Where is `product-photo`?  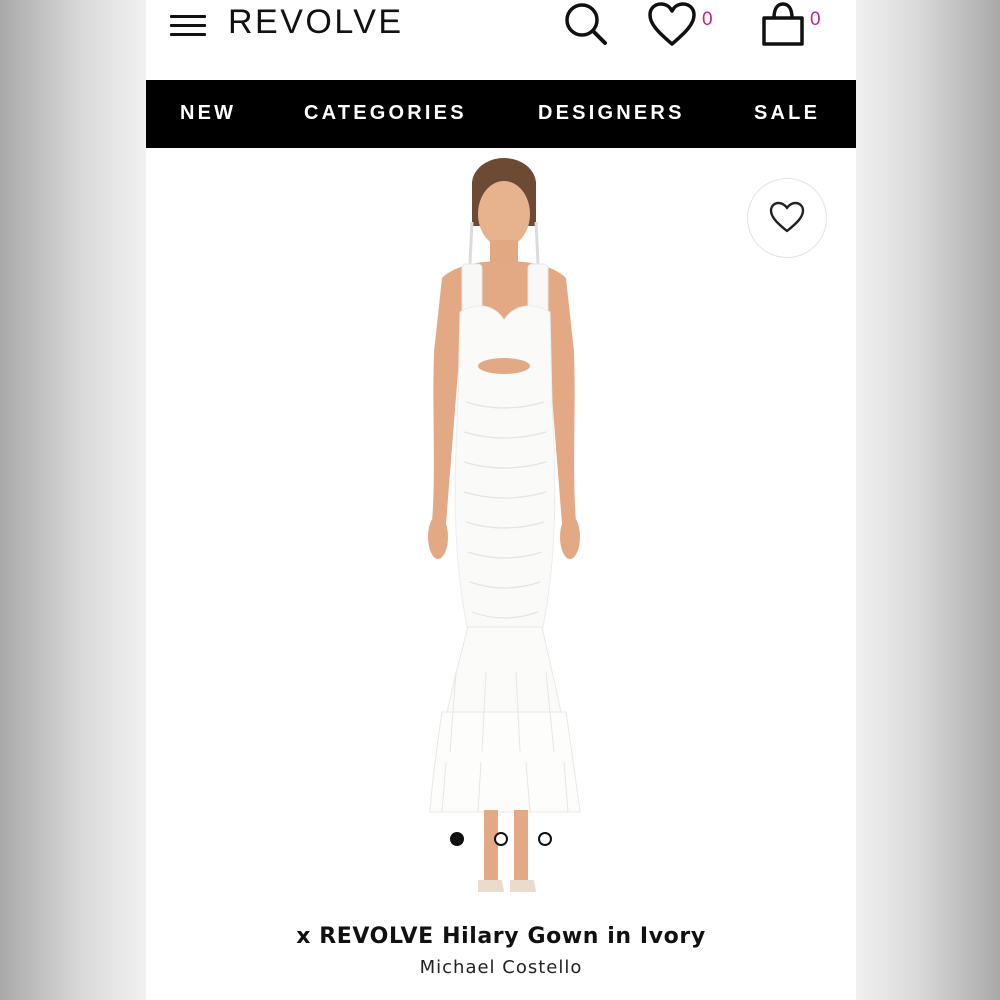
product-photo is located at coordinates (504, 525).